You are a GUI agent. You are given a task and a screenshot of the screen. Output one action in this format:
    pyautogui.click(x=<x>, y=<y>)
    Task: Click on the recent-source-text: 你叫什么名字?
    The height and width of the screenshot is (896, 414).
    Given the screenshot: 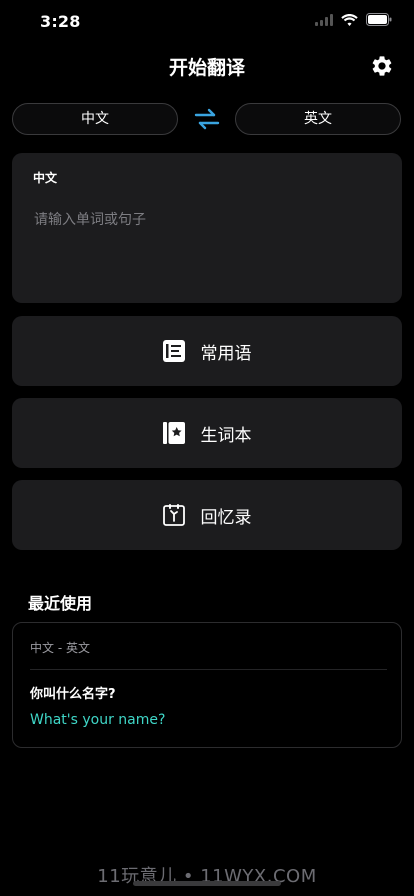 What is the action you would take?
    pyautogui.click(x=73, y=694)
    